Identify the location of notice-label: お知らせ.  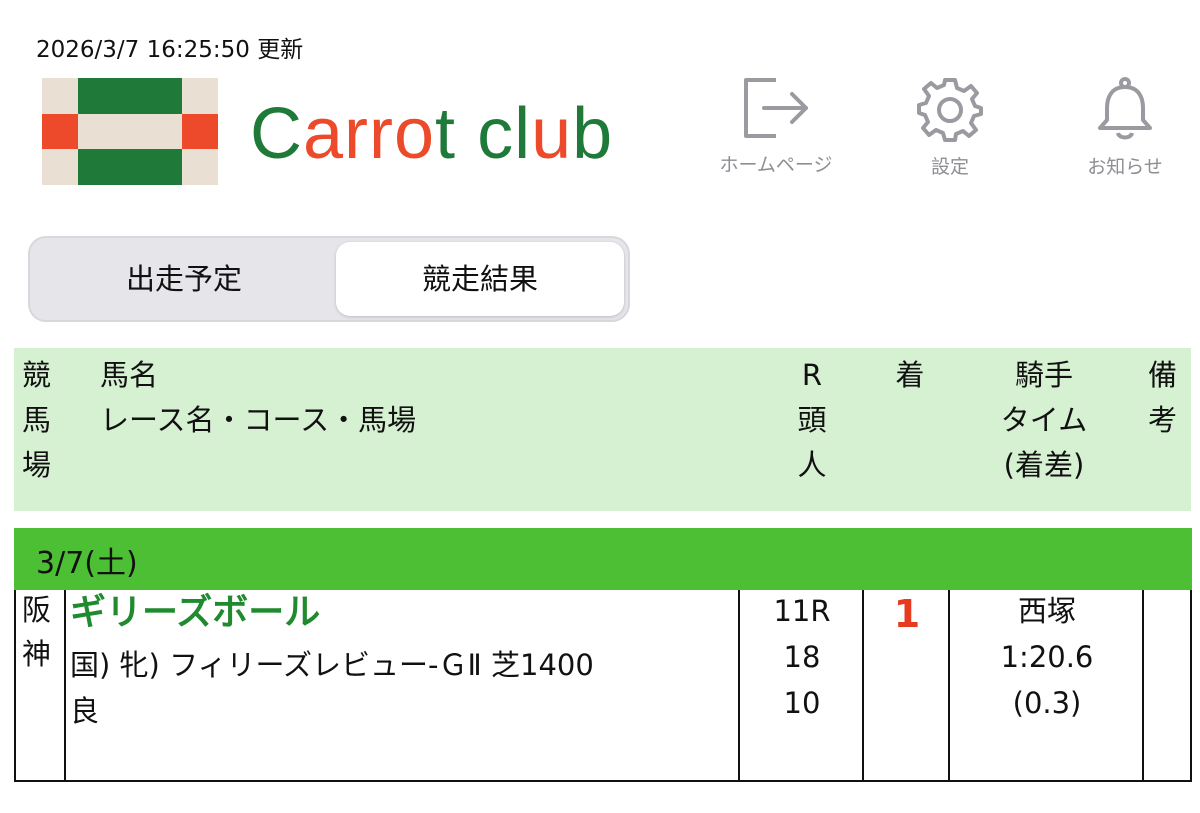
(1125, 167).